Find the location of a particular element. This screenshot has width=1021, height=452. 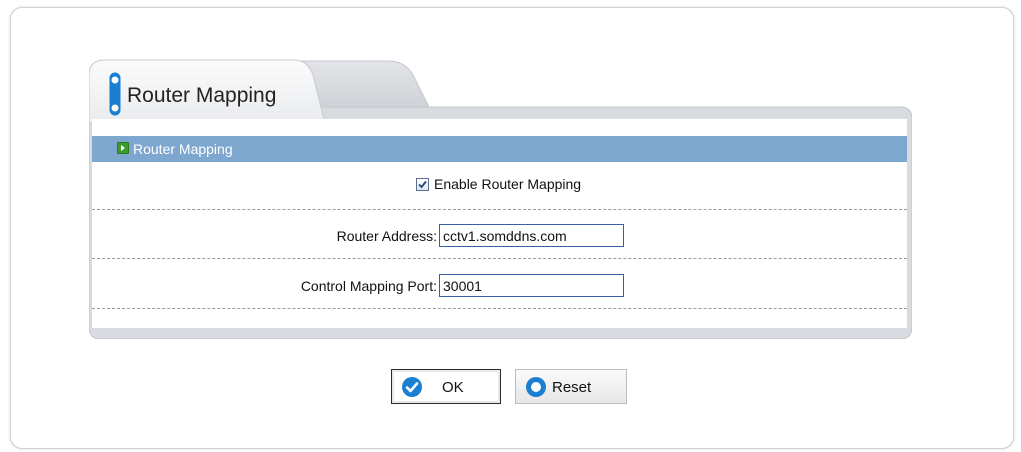

ok-button: OK is located at coordinates (446, 386).